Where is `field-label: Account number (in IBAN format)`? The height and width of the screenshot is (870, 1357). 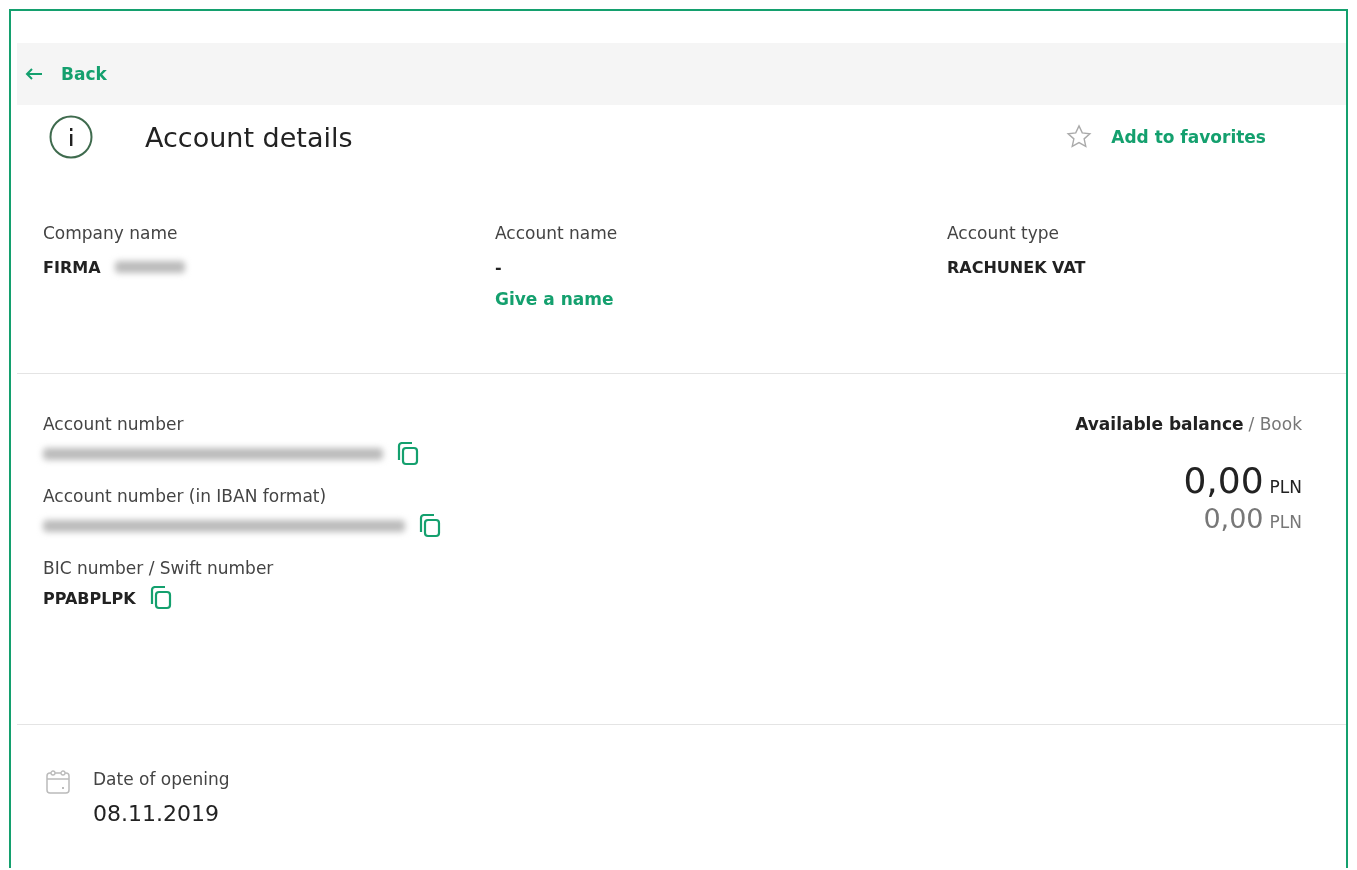
field-label: Account number (in IBAN format) is located at coordinates (185, 496).